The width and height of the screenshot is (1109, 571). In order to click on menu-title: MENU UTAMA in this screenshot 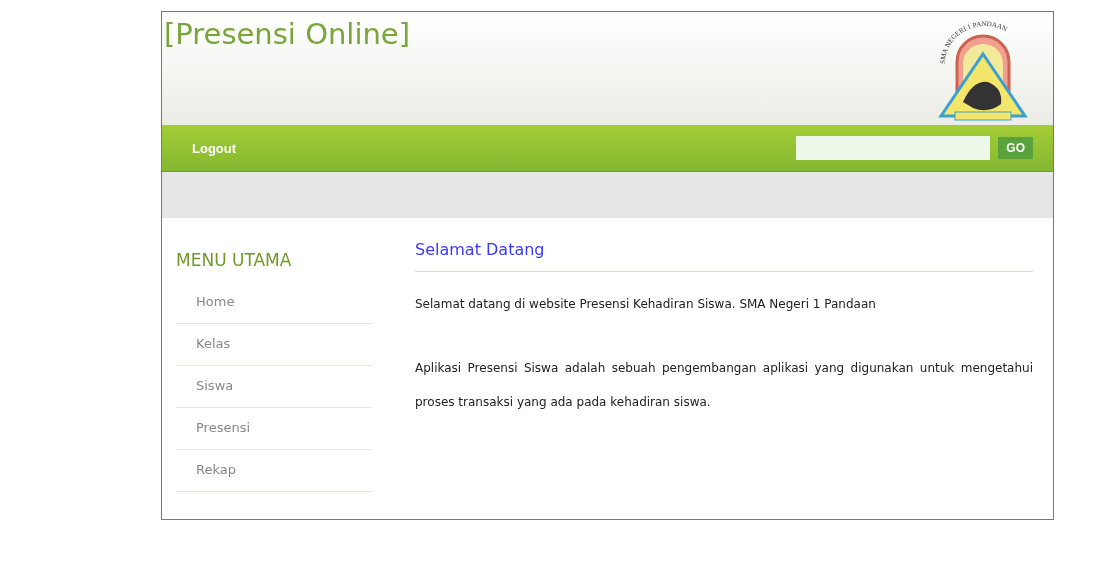, I will do `click(234, 260)`.